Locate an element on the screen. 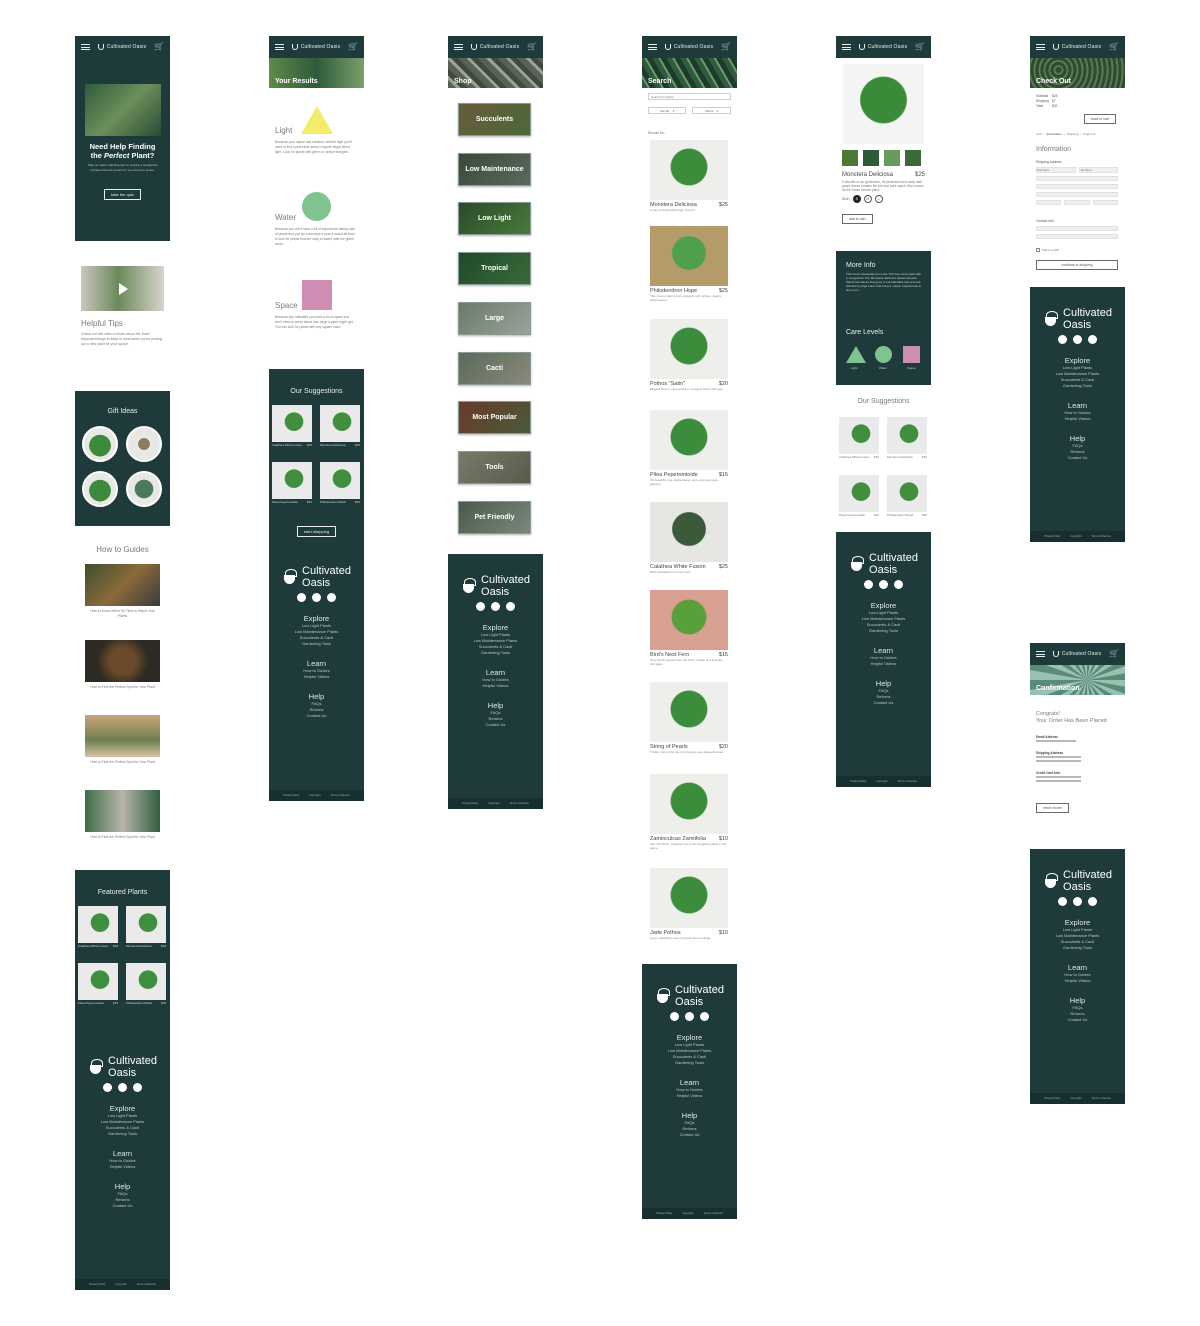 This screenshot has width=1200, height=1326. continue-to-shipping-button: continue to shipping is located at coordinates (1077, 265).